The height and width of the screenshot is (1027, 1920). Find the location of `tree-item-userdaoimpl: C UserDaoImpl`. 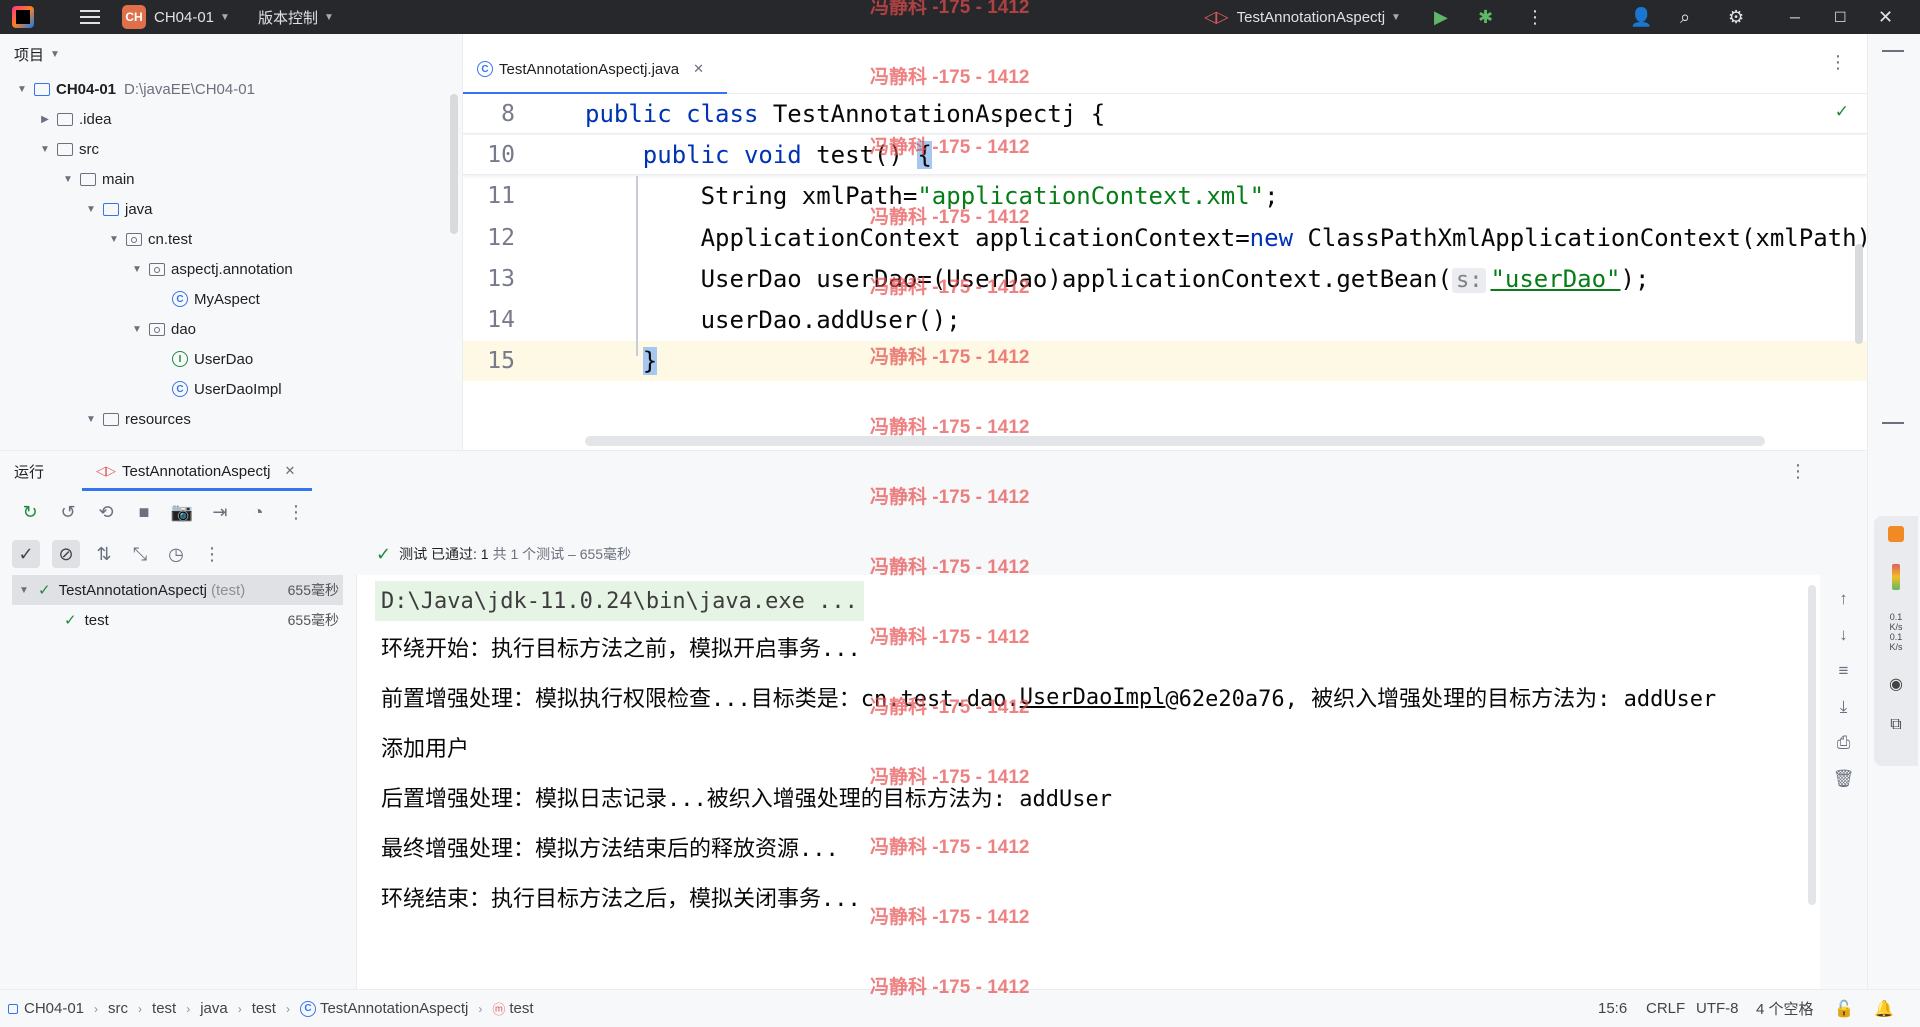

tree-item-userdaoimpl: C UserDaoImpl is located at coordinates (231, 389).